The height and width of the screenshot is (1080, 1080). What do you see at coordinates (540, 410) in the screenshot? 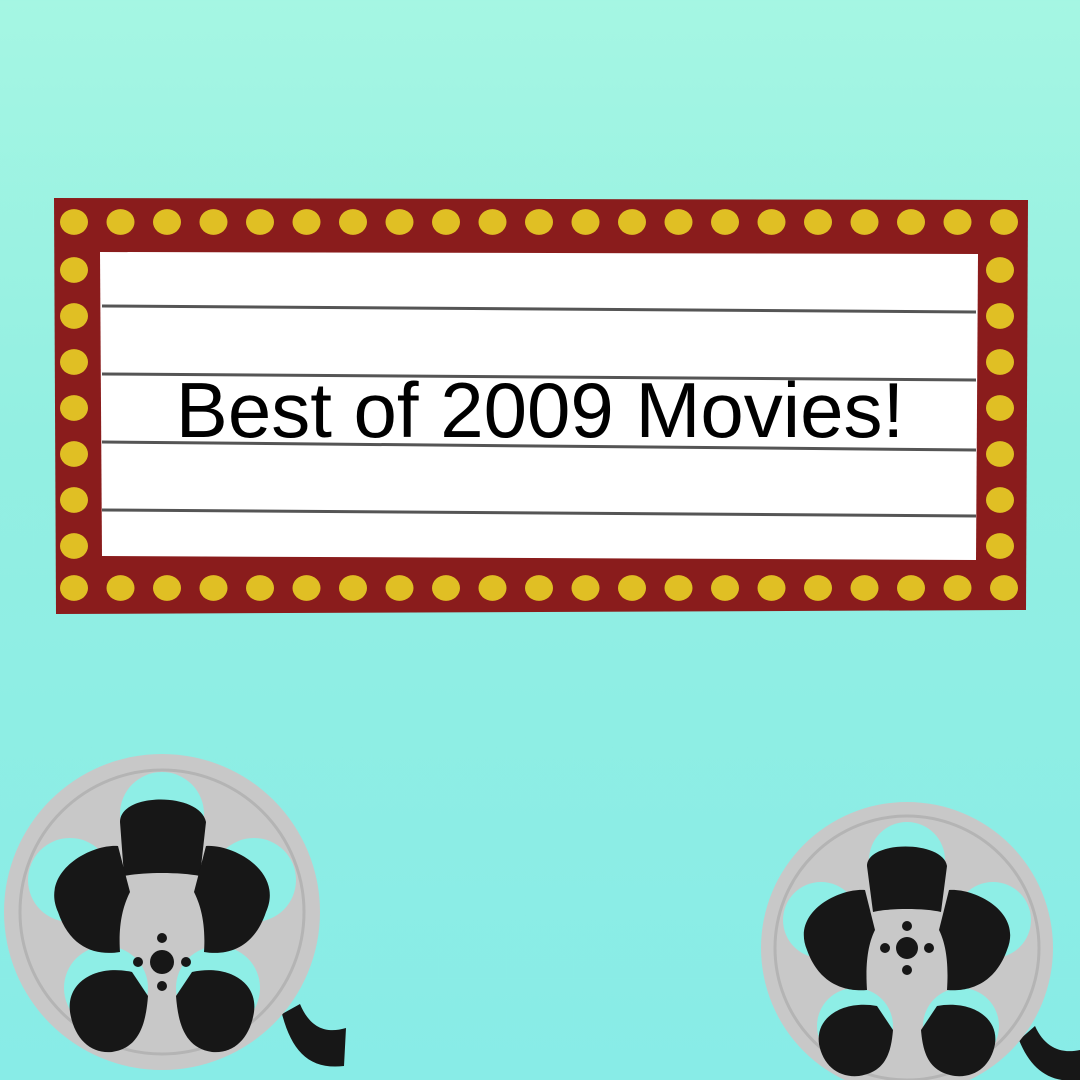
I see `marquee-title: Best of 2009 Movies!` at bounding box center [540, 410].